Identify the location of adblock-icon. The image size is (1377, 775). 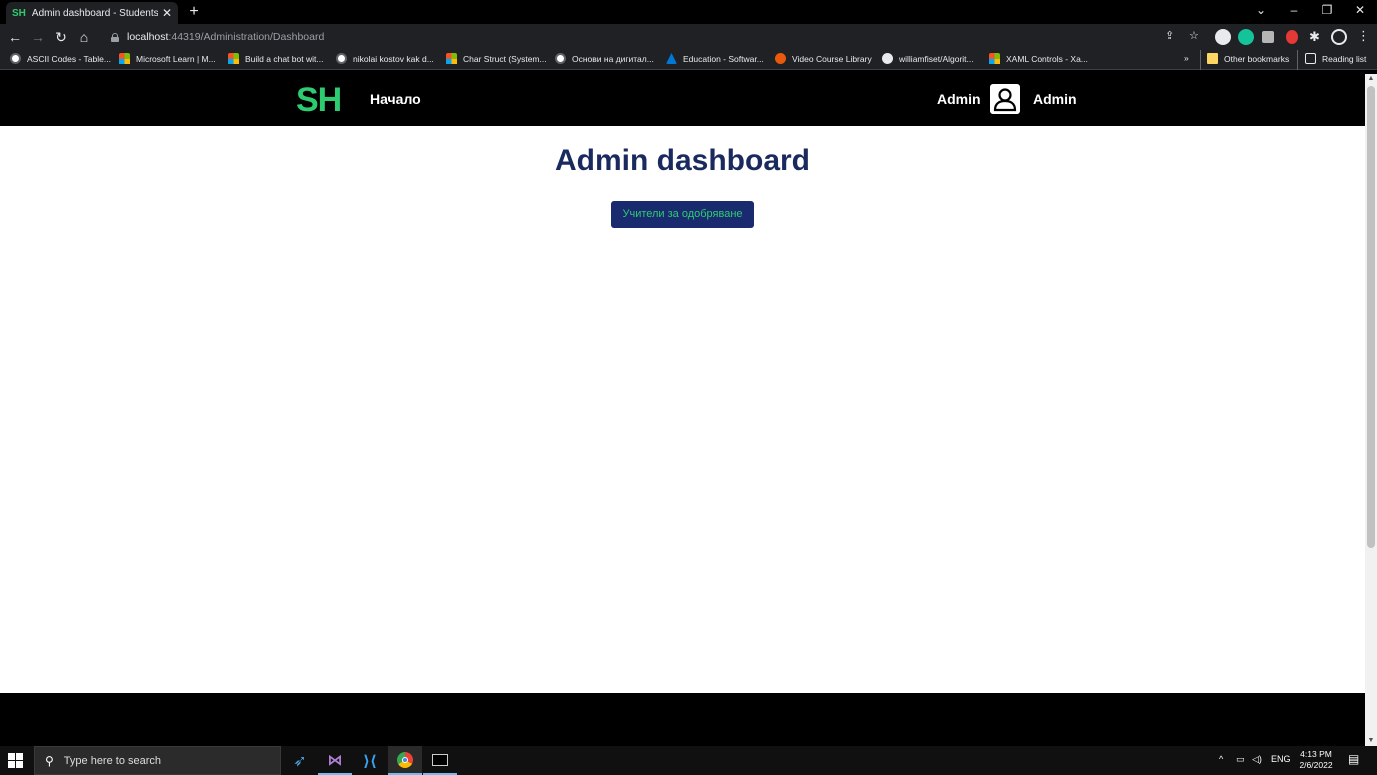
(1292, 37).